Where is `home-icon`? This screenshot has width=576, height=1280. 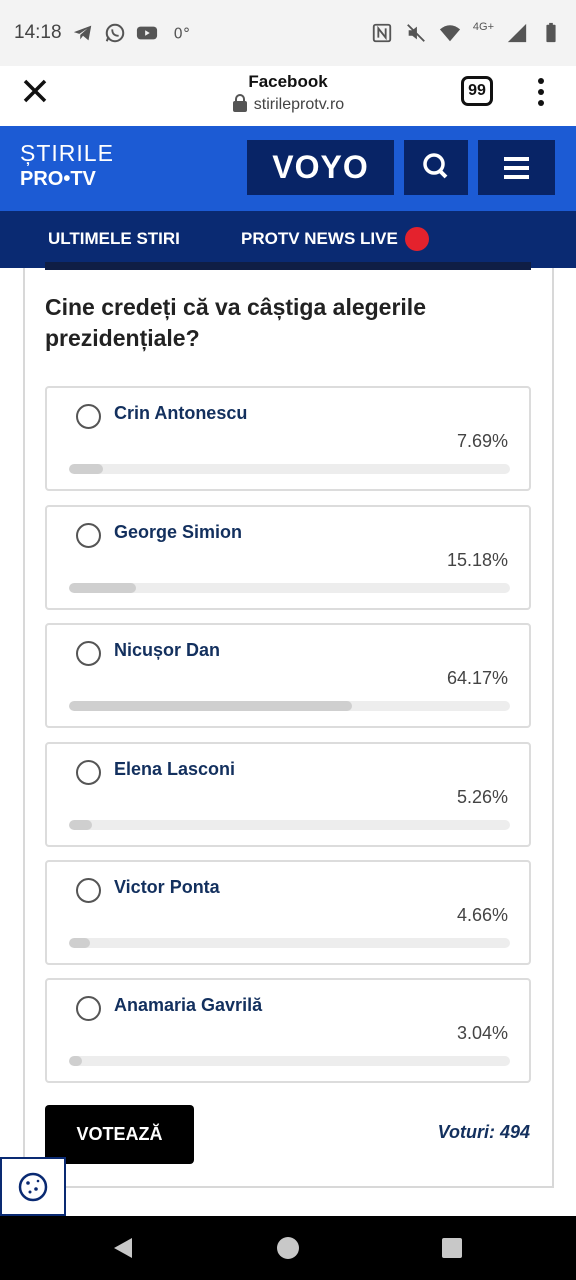
home-icon is located at coordinates (288, 1248).